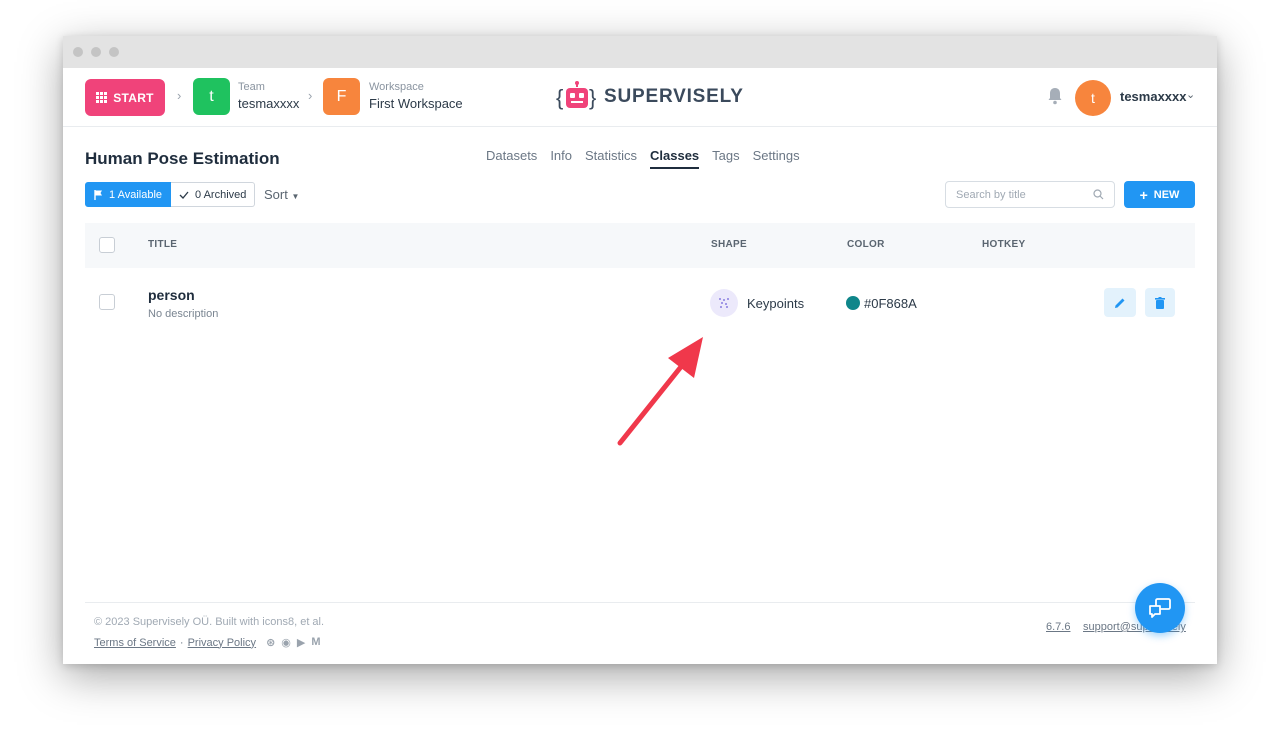 Image resolution: width=1280 pixels, height=754 pixels. What do you see at coordinates (640, 245) in the screenshot?
I see `table-header: TITLE SHAPE COLOR HOTKEY` at bounding box center [640, 245].